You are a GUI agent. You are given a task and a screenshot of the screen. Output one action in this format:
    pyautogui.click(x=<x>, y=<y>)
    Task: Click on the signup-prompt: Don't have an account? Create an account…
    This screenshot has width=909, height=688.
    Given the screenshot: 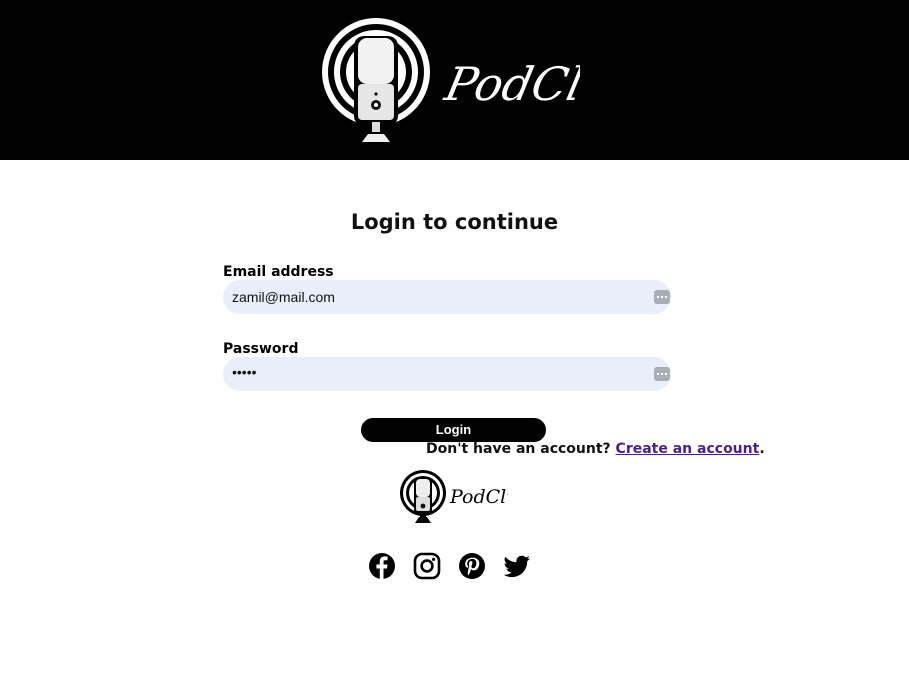 What is the action you would take?
    pyautogui.click(x=595, y=449)
    